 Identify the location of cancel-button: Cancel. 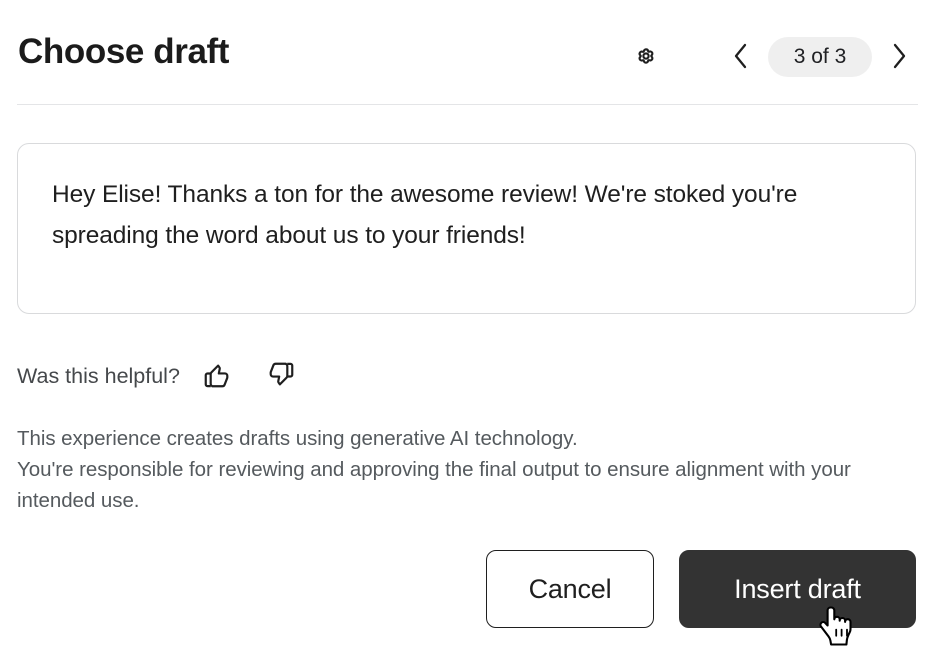
(570, 589).